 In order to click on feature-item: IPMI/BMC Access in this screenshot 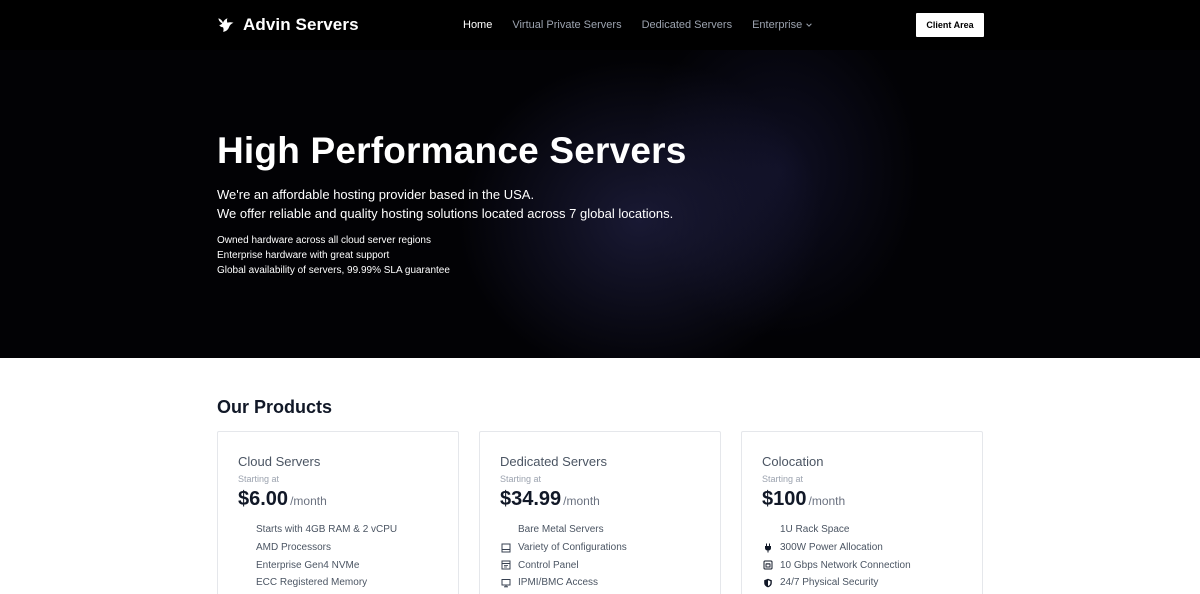, I will do `click(563, 583)`.